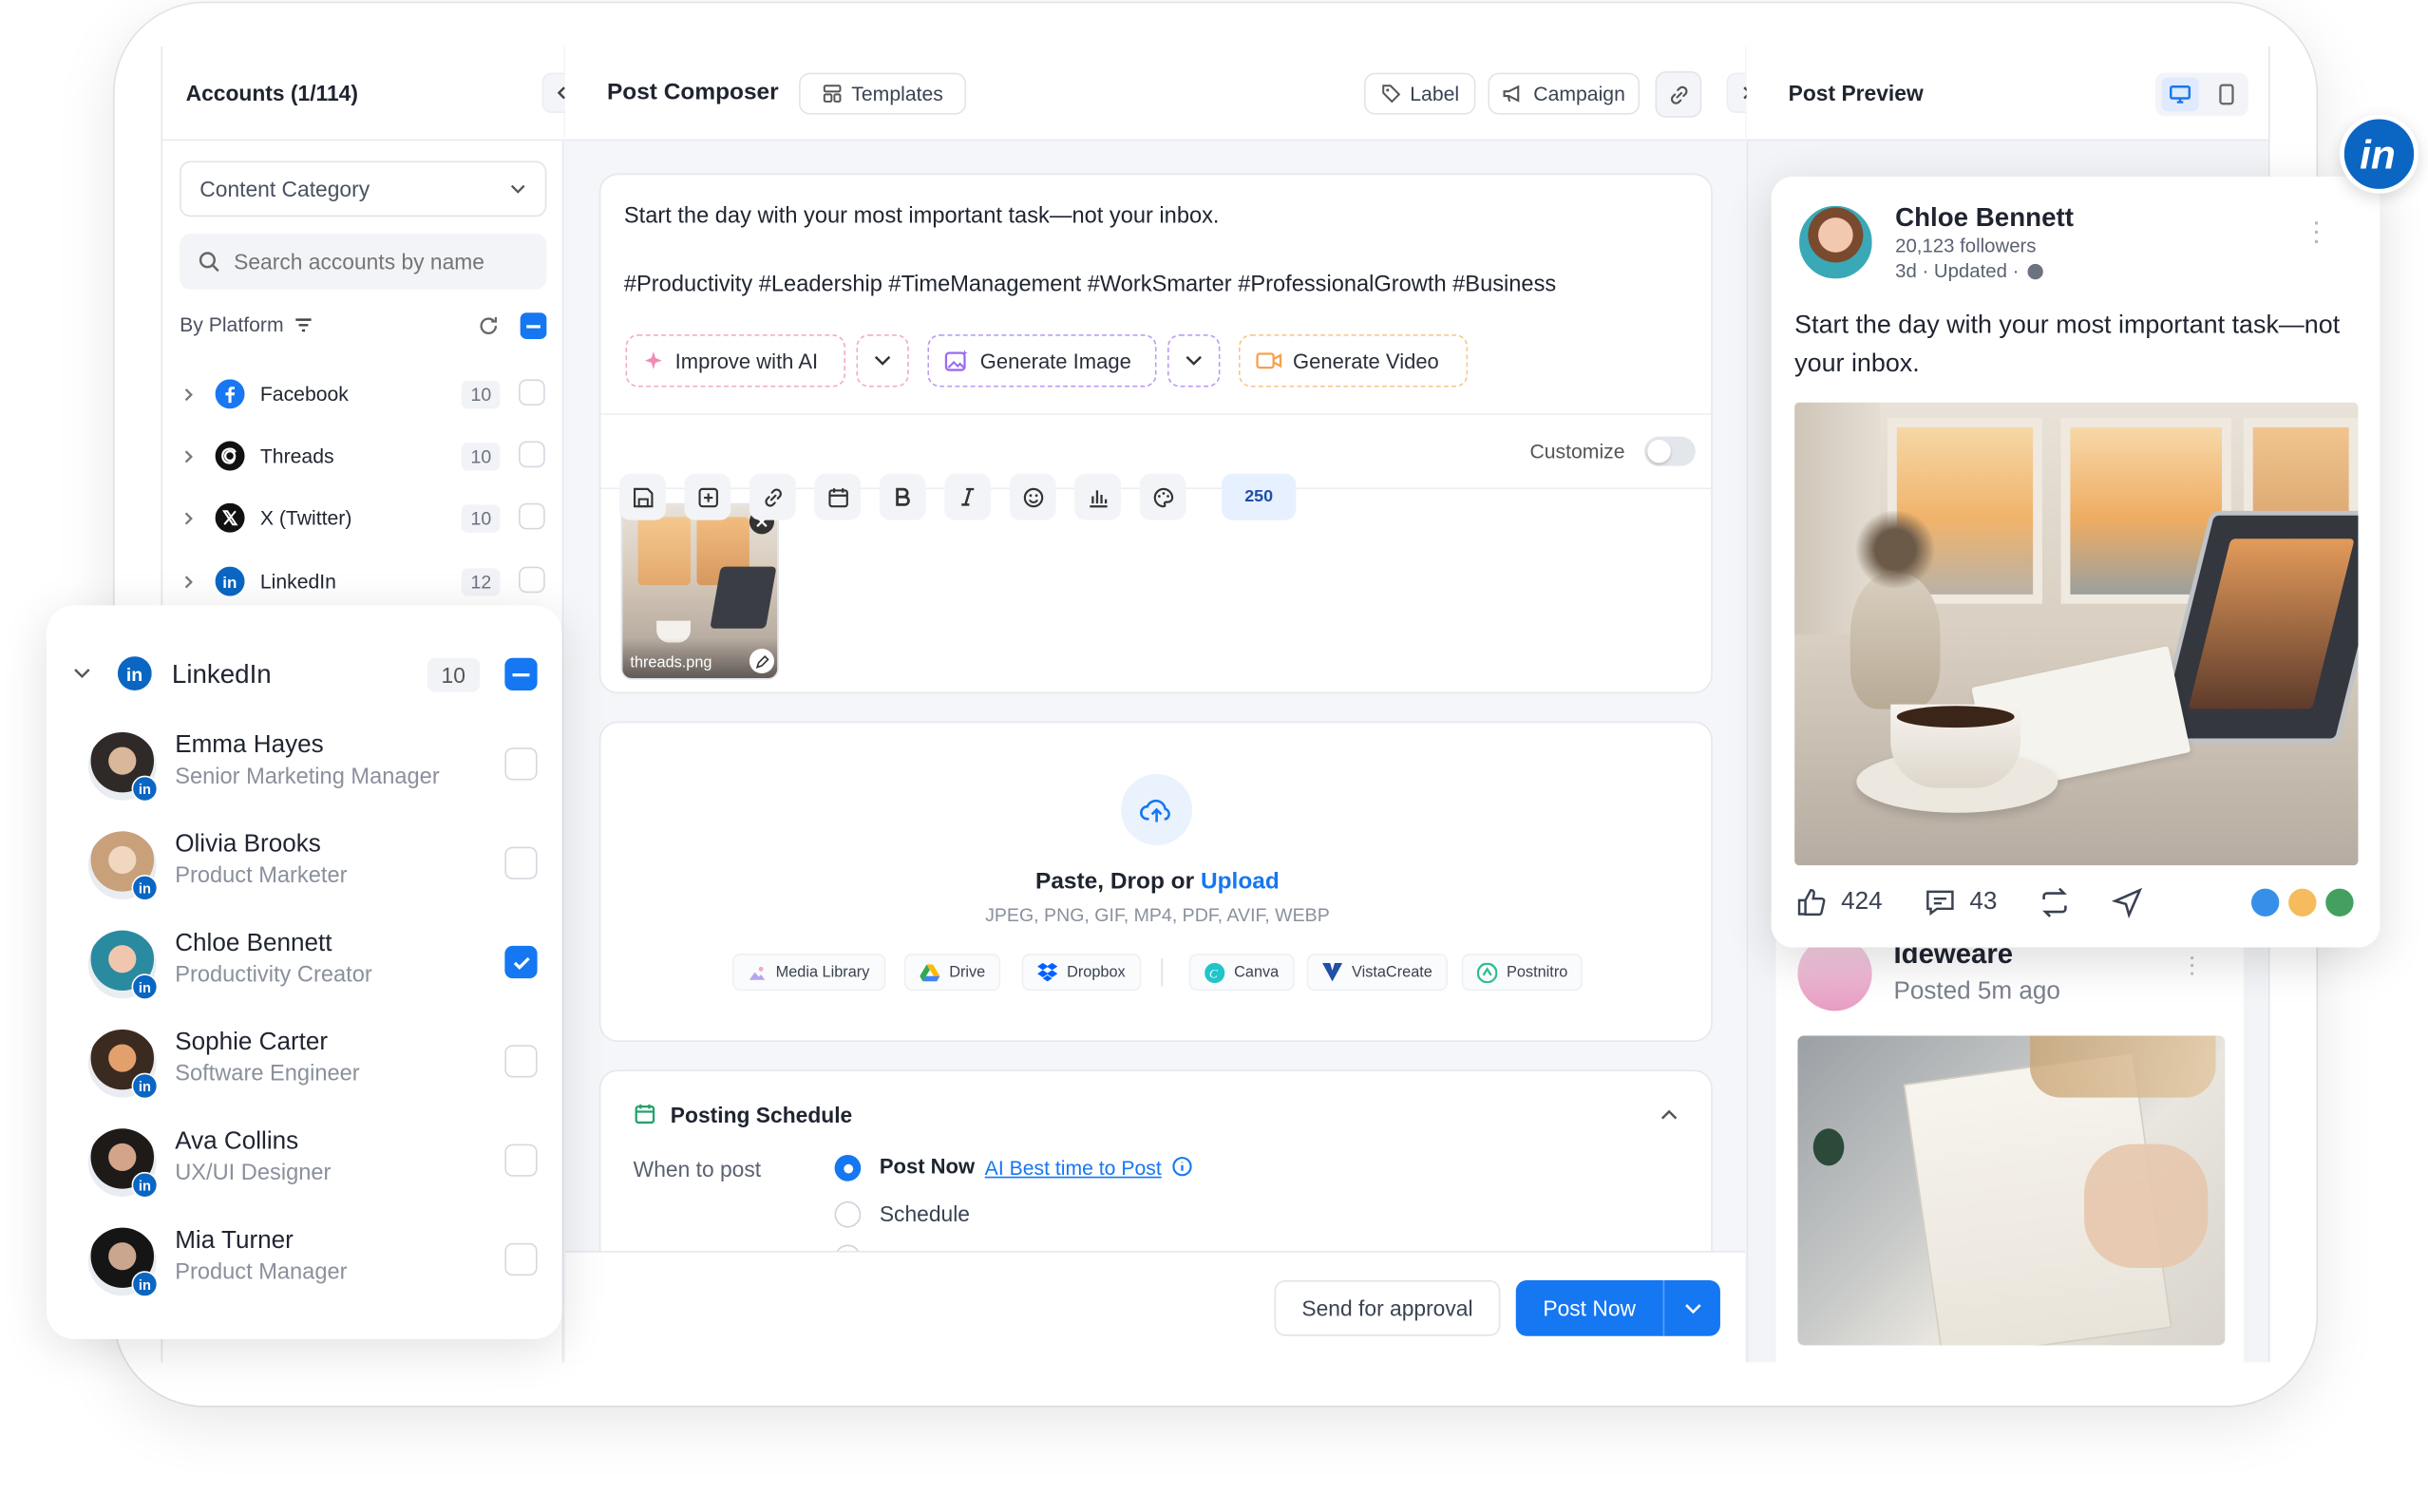  I want to click on templates-label: Templates, so click(897, 94).